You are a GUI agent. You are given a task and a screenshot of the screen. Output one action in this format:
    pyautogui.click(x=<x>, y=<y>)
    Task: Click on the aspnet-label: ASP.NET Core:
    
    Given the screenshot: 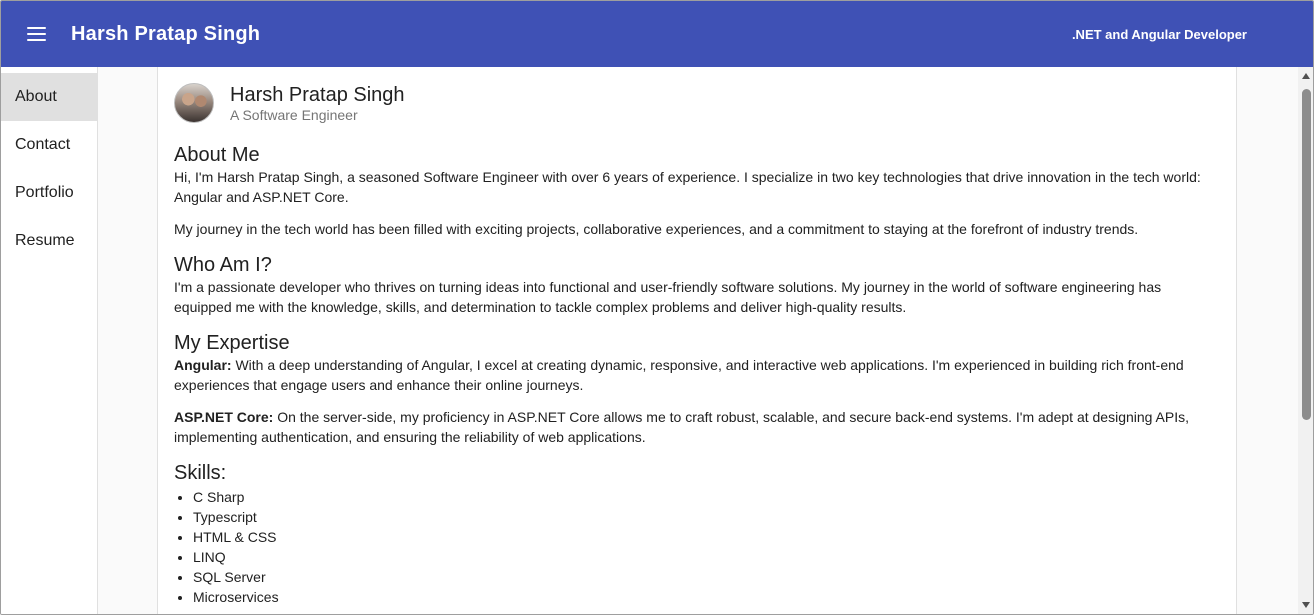 What is the action you would take?
    pyautogui.click(x=224, y=417)
    